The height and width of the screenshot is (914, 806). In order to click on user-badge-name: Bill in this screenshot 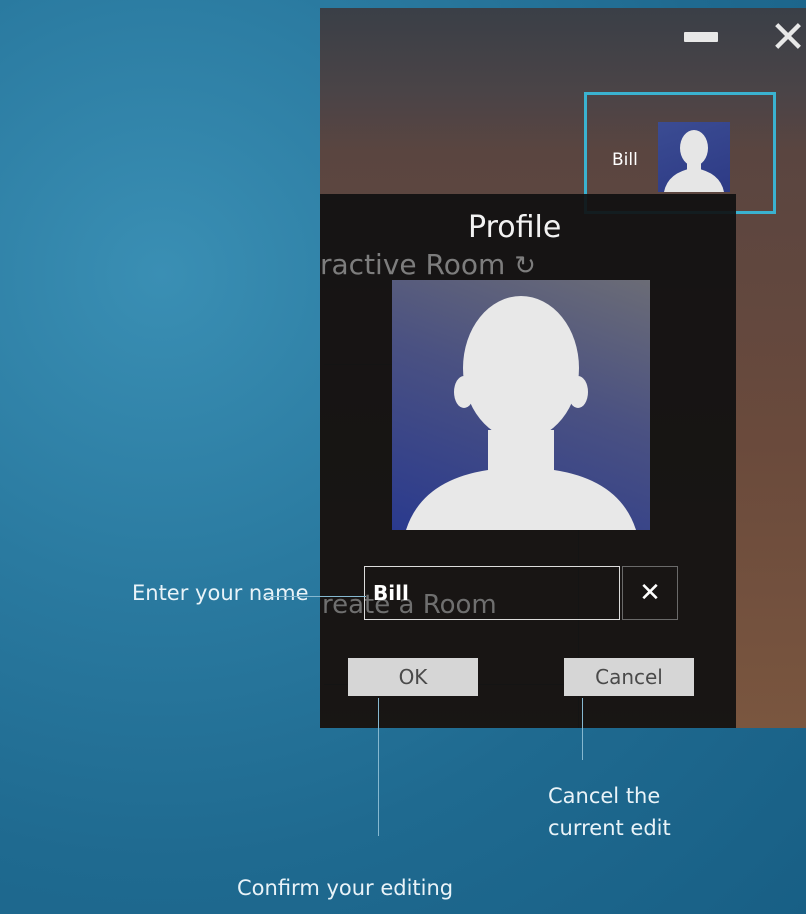, I will do `click(625, 160)`.